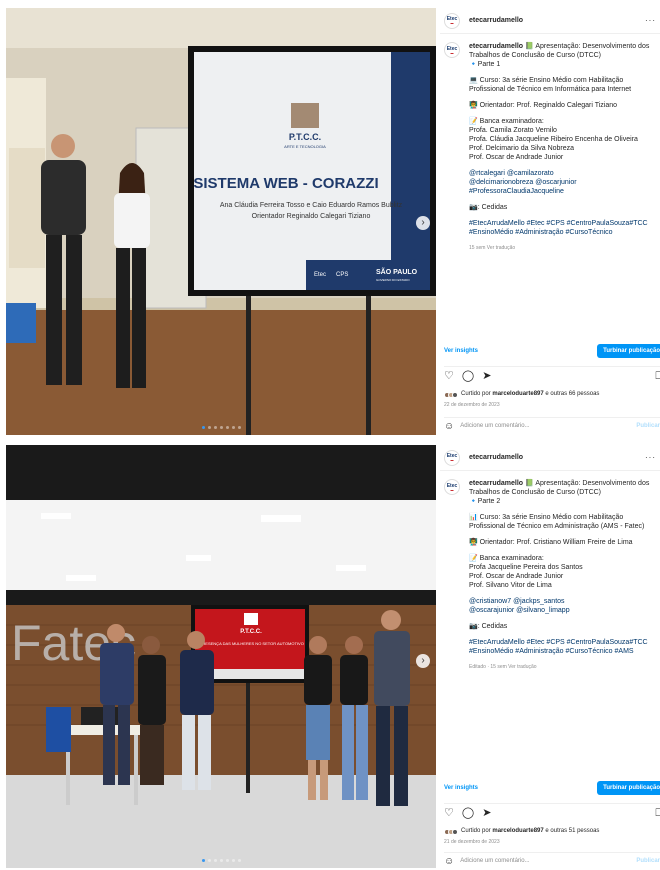 This screenshot has width=660, height=870. I want to click on likes-suffix: e outras 66 pessoas, so click(571, 394).